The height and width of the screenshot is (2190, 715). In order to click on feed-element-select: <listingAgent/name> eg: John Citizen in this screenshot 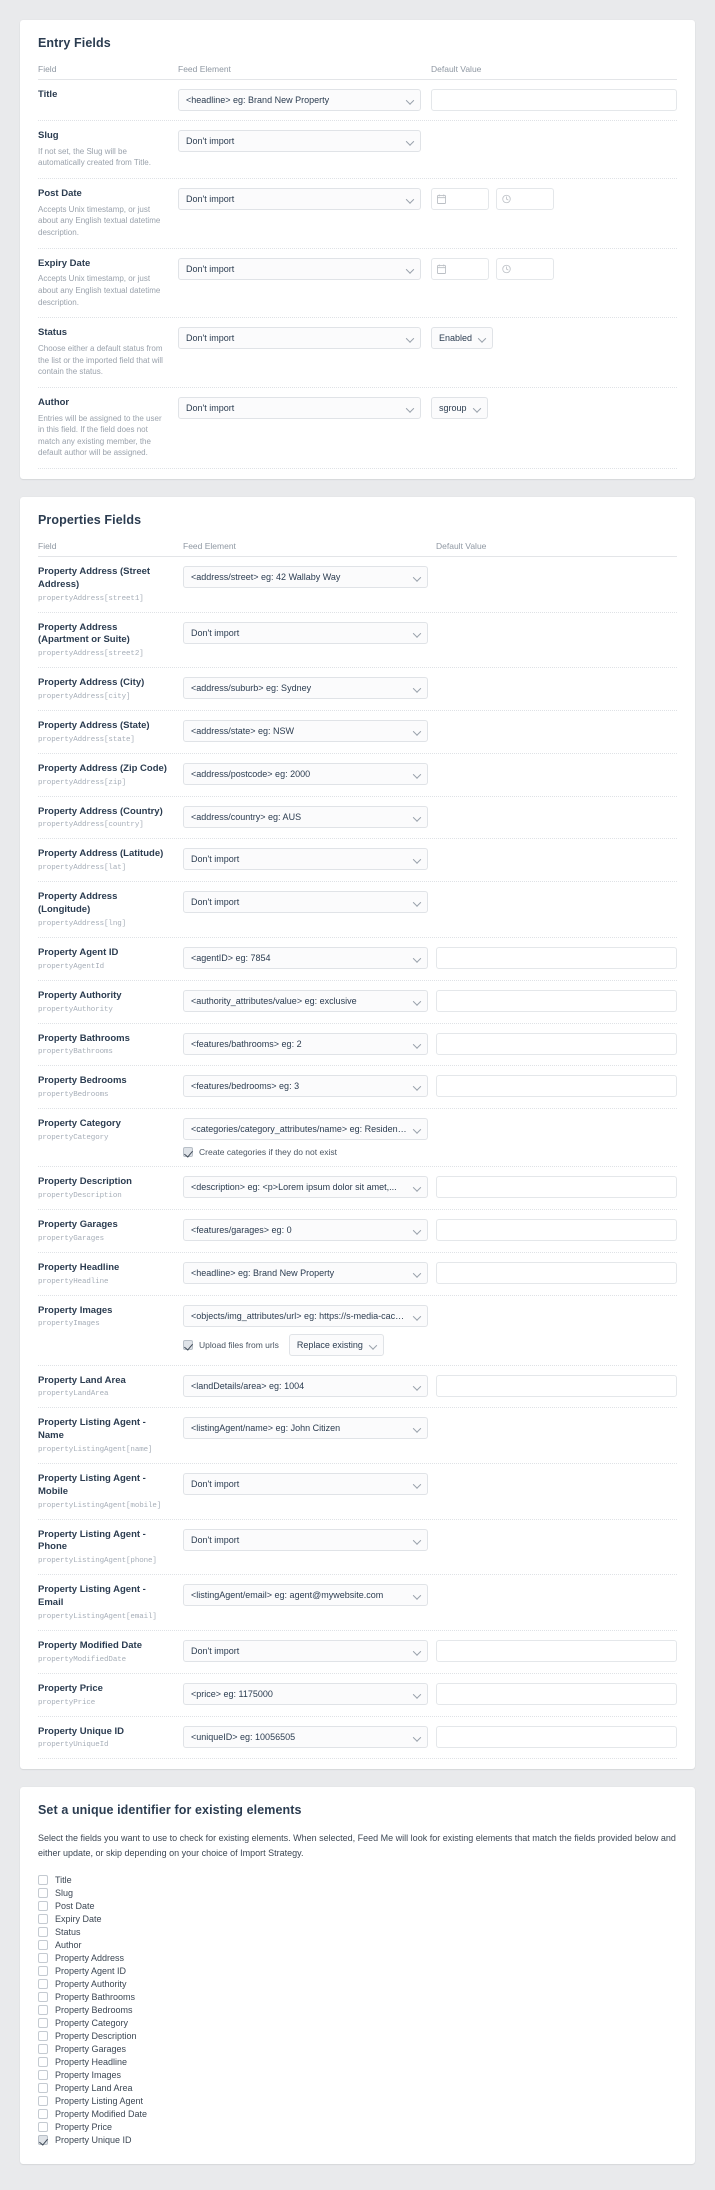, I will do `click(305, 1428)`.